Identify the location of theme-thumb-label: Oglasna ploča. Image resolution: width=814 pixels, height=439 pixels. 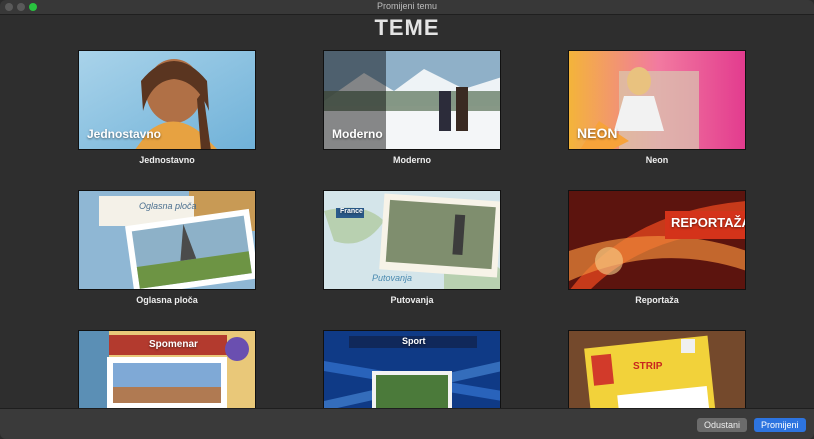
(168, 206).